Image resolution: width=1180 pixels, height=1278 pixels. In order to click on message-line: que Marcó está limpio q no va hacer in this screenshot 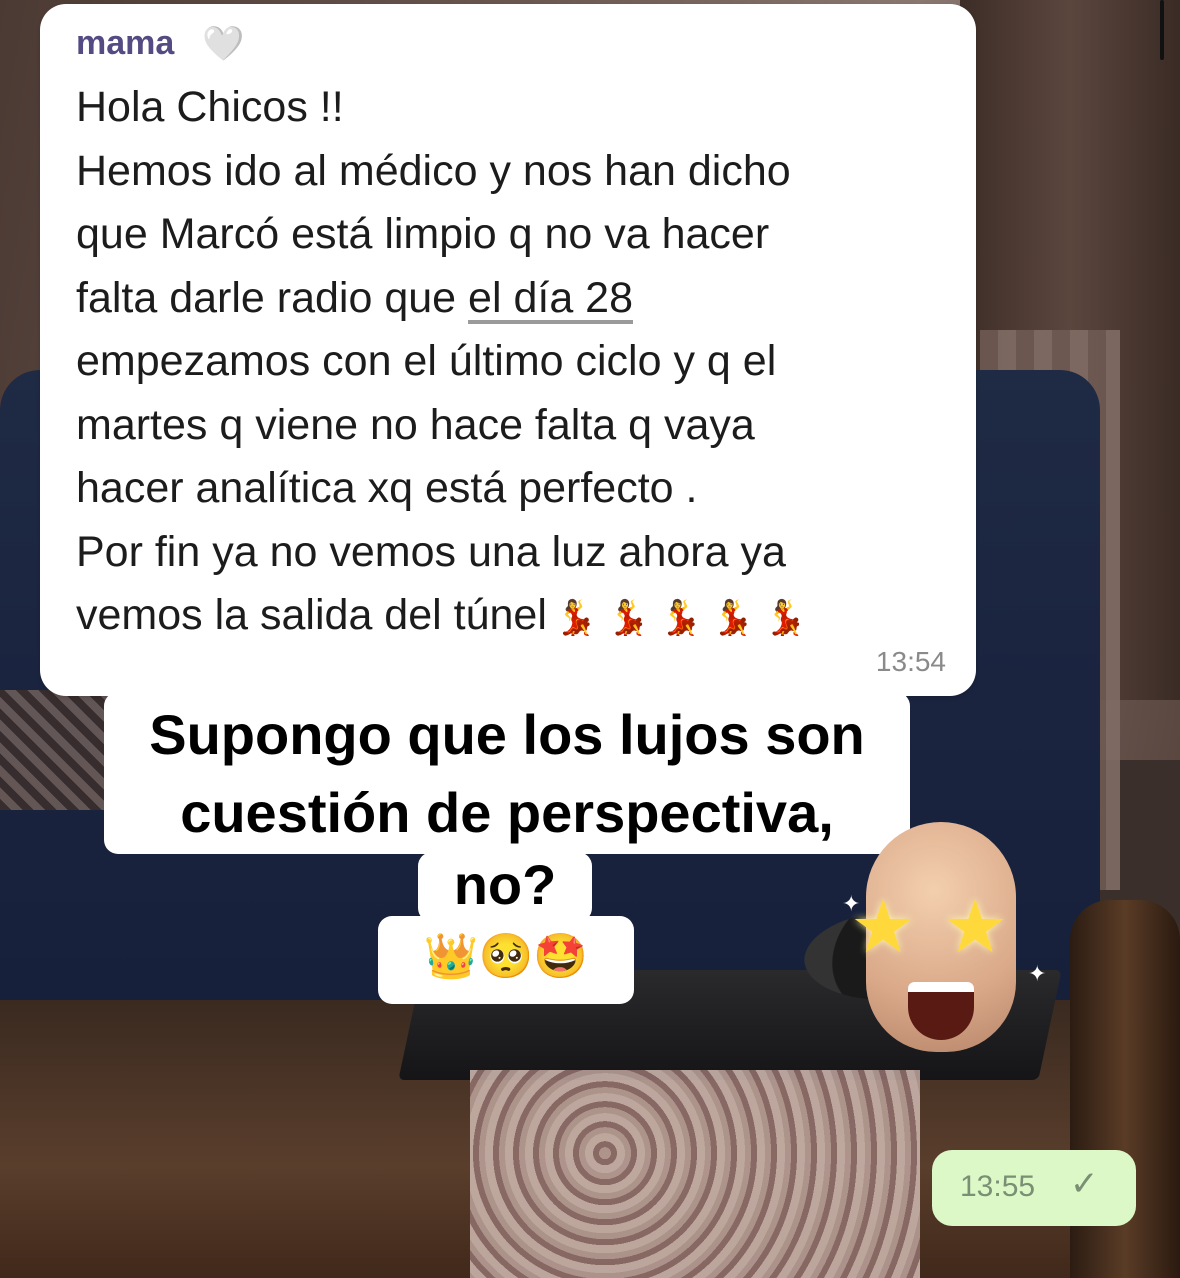, I will do `click(423, 234)`.